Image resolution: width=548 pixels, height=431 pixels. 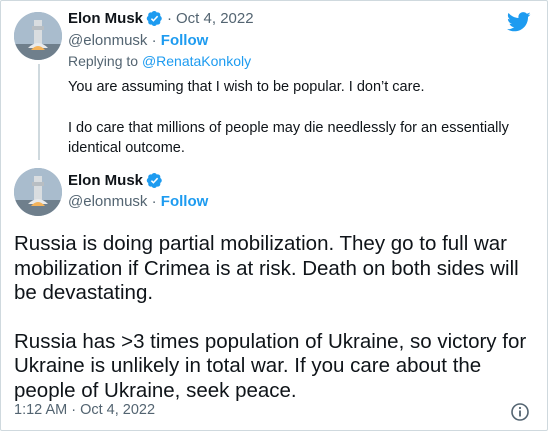 What do you see at coordinates (519, 22) in the screenshot?
I see `twitter-bird-icon` at bounding box center [519, 22].